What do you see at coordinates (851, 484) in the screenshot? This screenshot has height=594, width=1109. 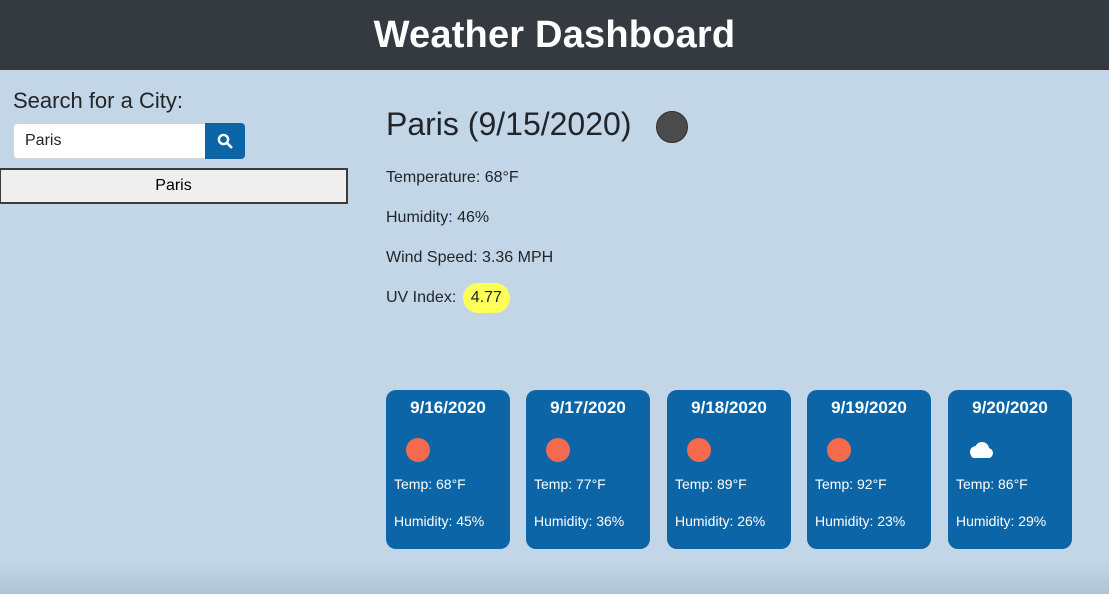 I see `forecast-temp: Temp: 92°F` at bounding box center [851, 484].